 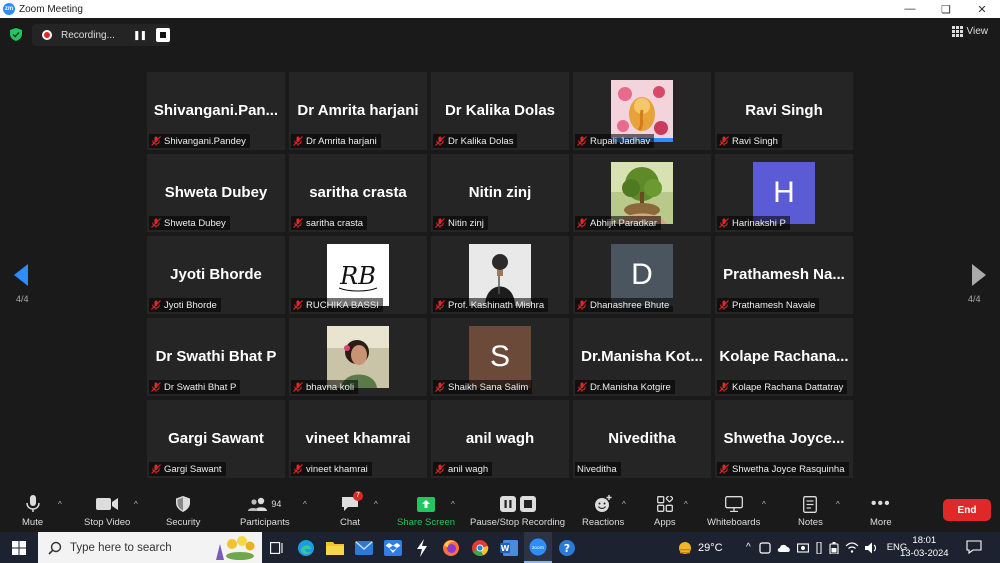 I want to click on participant-tile: Dr Kalika Dolas Dr Kalika Dolas, so click(x=500, y=111).